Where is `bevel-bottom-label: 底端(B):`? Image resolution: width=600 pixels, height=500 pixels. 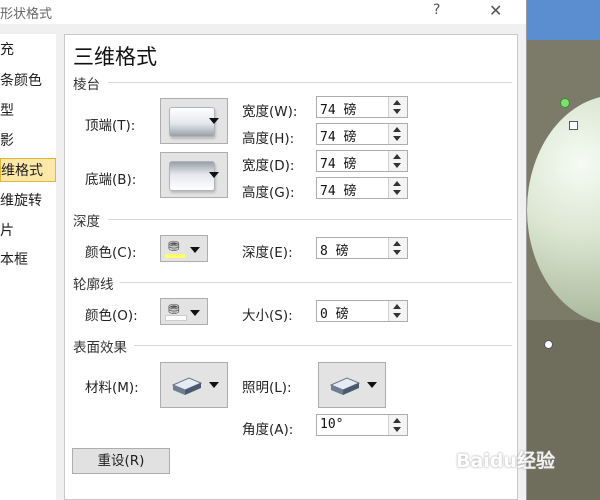 bevel-bottom-label: 底端(B): is located at coordinates (111, 180).